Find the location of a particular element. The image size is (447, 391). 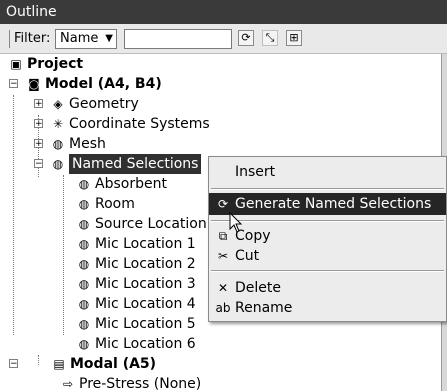

prestress-icon: ⇨ is located at coordinates (68, 384).